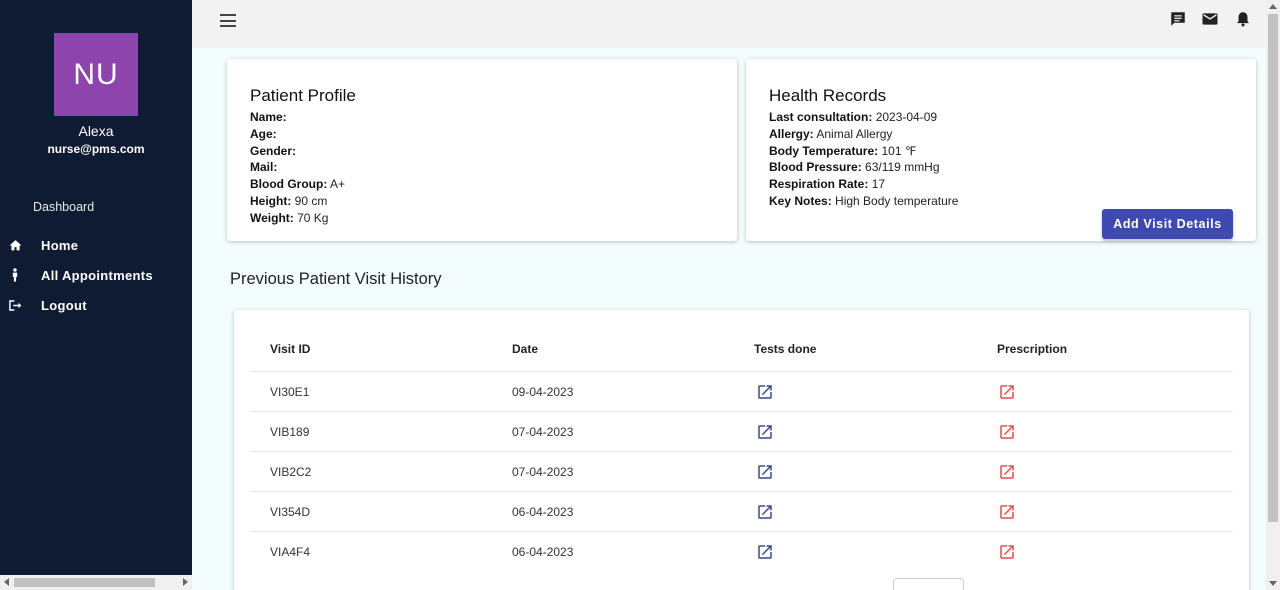 The image size is (1280, 590). Describe the element at coordinates (289, 218) in the screenshot. I see `profile-field-weight: Weight: 70 Kg` at that location.